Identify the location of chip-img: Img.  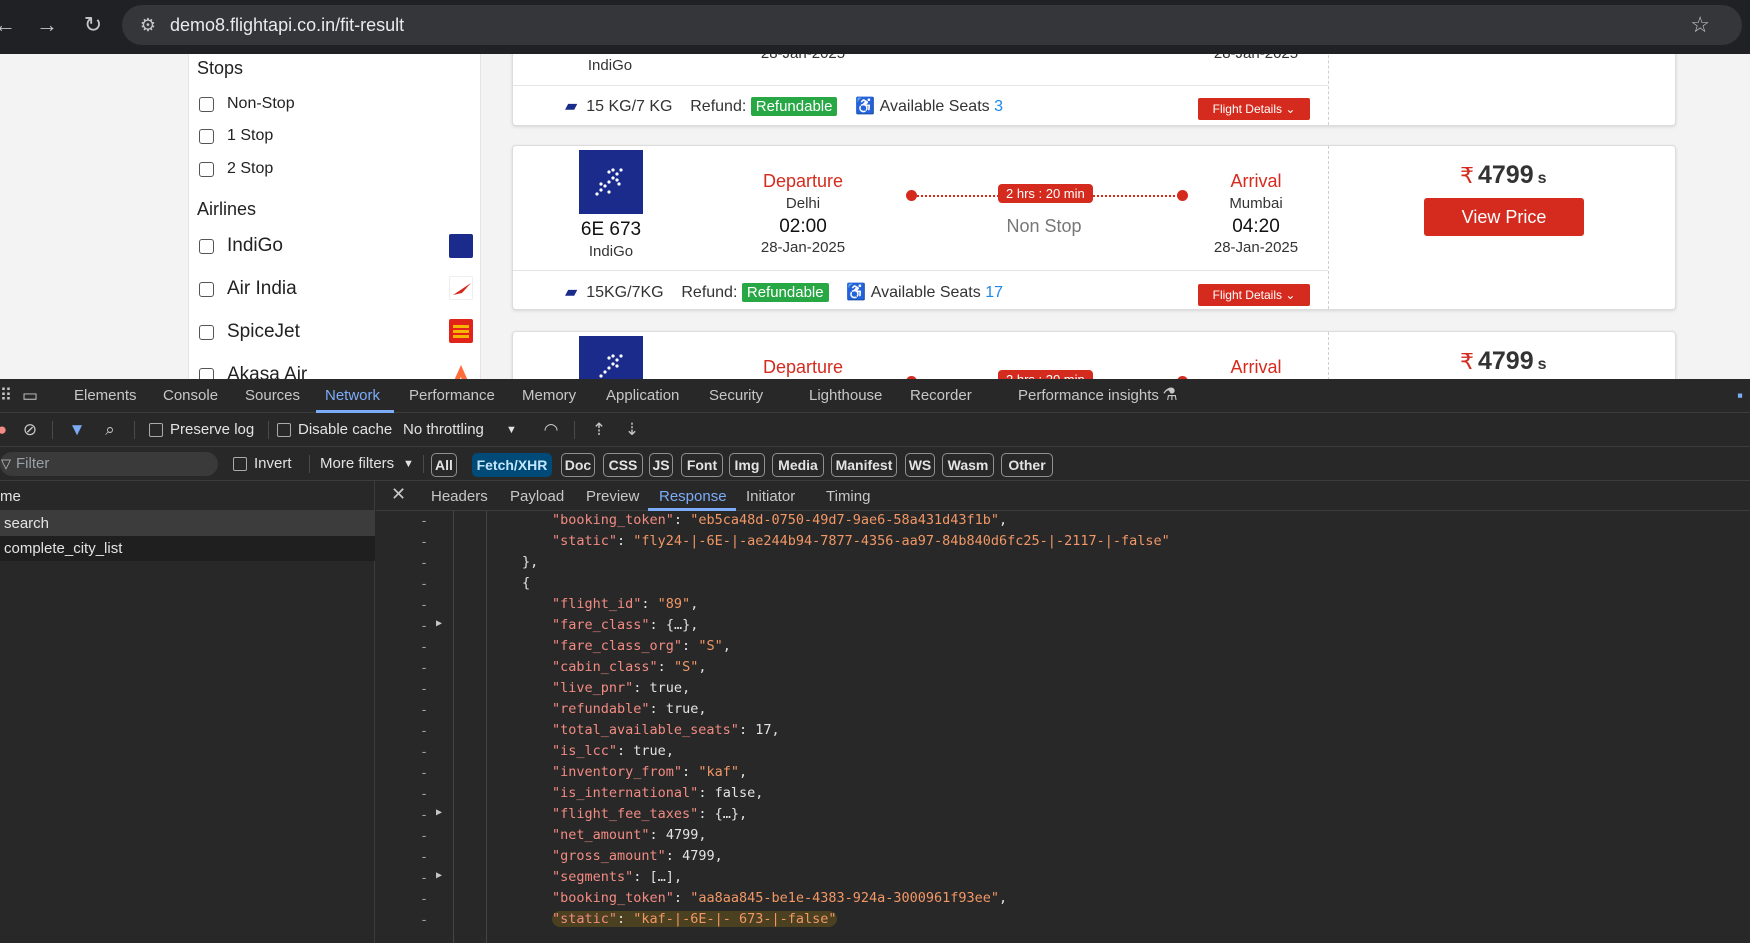
(747, 465).